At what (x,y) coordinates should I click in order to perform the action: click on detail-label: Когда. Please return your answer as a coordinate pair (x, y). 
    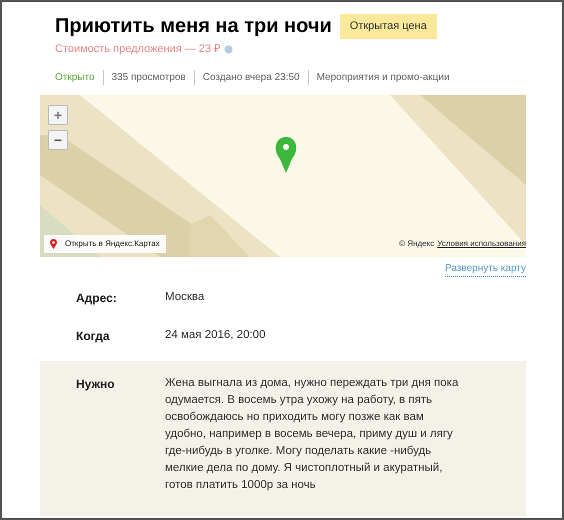
    Looking at the image, I should click on (93, 336).